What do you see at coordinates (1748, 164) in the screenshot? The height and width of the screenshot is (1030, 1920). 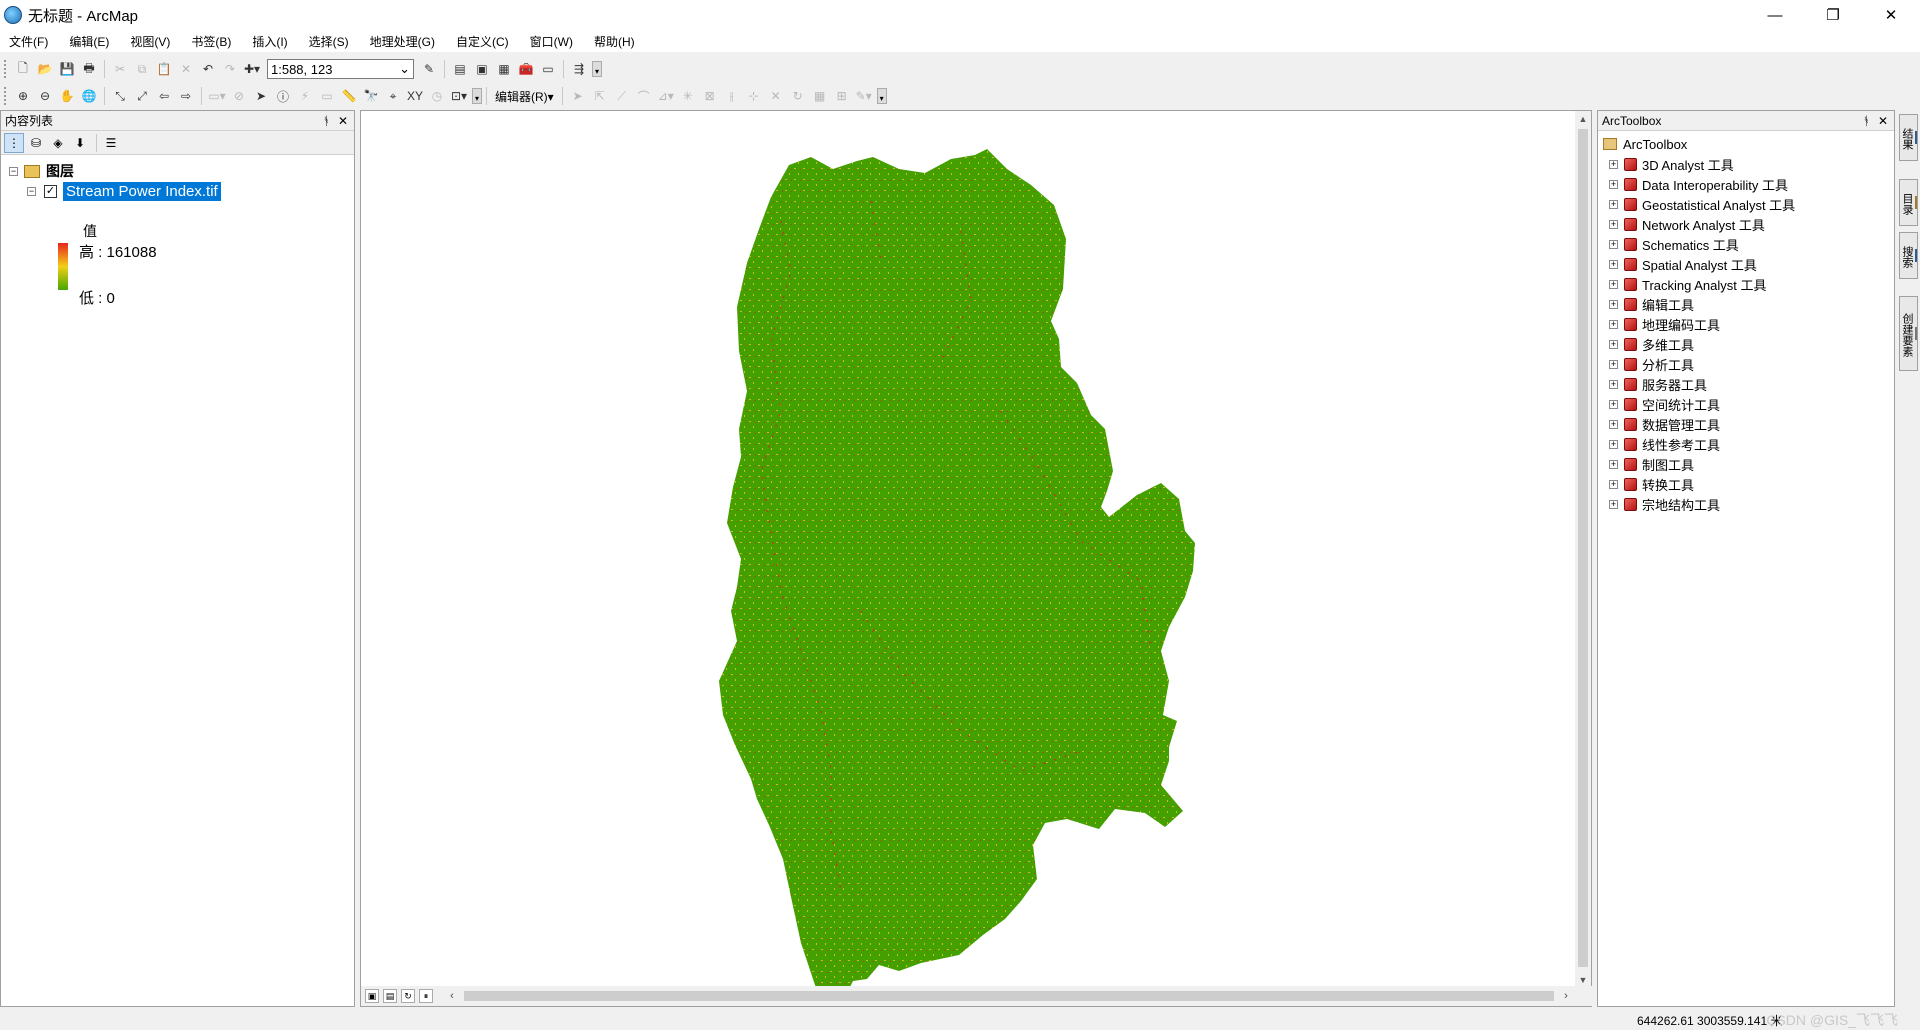 I see `toolbox-item: +3D Analyst 工具` at bounding box center [1748, 164].